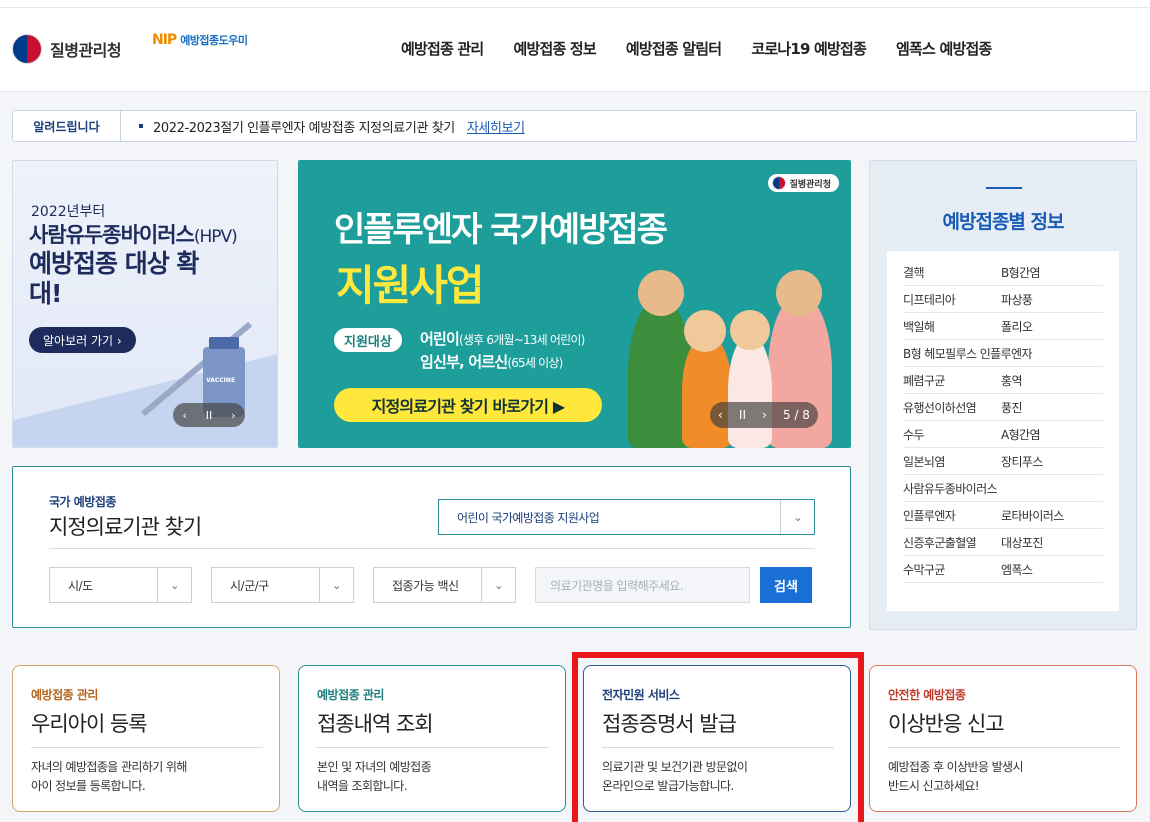 The image size is (1150, 822). What do you see at coordinates (64, 695) in the screenshot?
I see `card-category: 예방접종 관리` at bounding box center [64, 695].